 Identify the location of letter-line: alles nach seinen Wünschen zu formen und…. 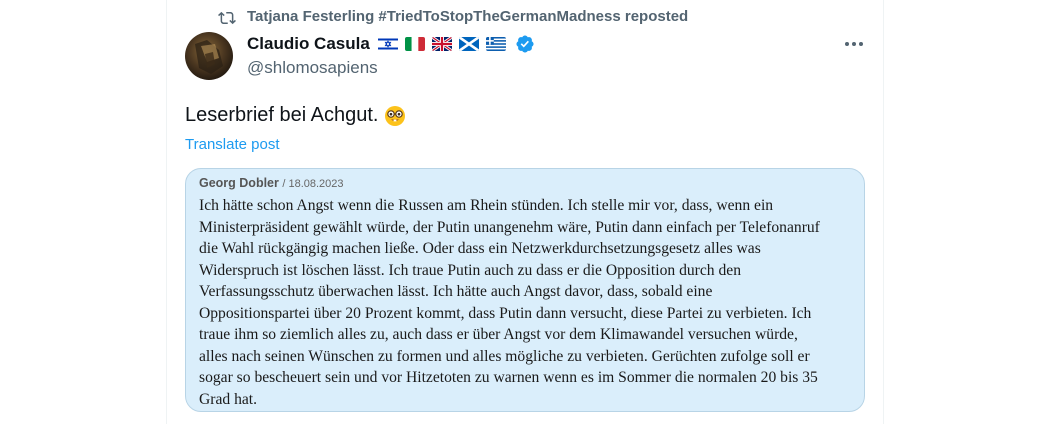
(504, 356).